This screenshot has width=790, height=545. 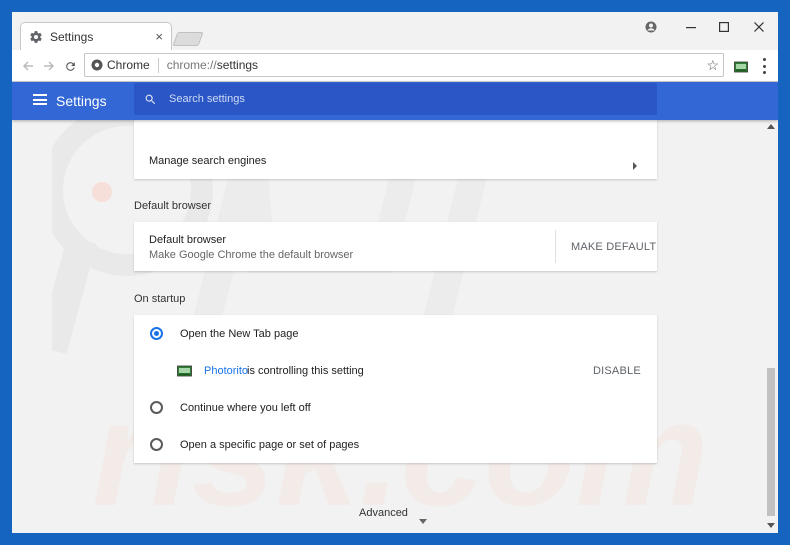 What do you see at coordinates (128, 65) in the screenshot?
I see `site-label: Chrome` at bounding box center [128, 65].